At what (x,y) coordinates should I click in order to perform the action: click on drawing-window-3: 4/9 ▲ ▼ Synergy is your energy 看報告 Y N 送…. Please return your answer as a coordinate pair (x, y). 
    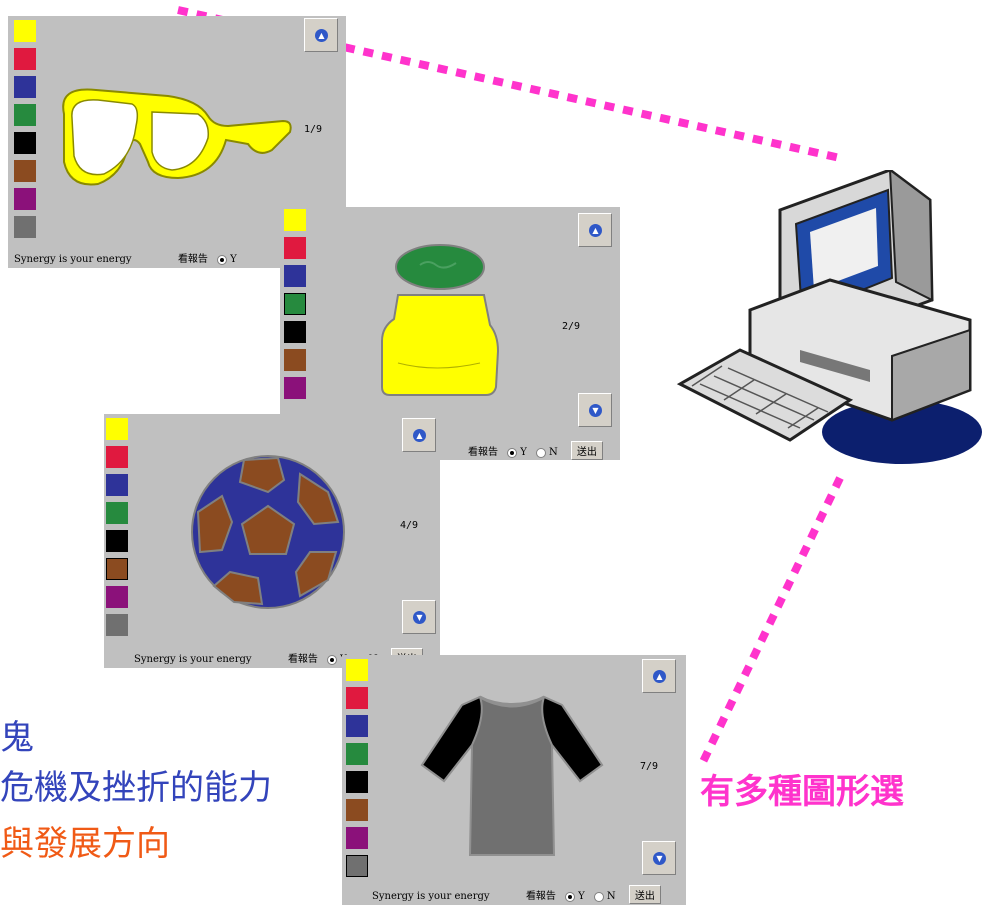
    Looking at the image, I should click on (272, 541).